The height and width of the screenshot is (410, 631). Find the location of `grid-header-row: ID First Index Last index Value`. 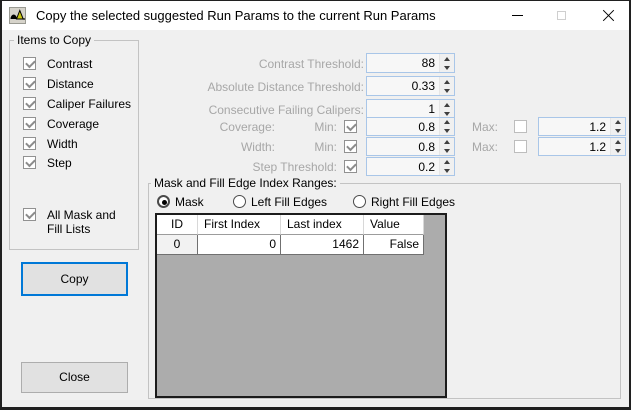

grid-header-row: ID First Index Last index Value is located at coordinates (301, 225).